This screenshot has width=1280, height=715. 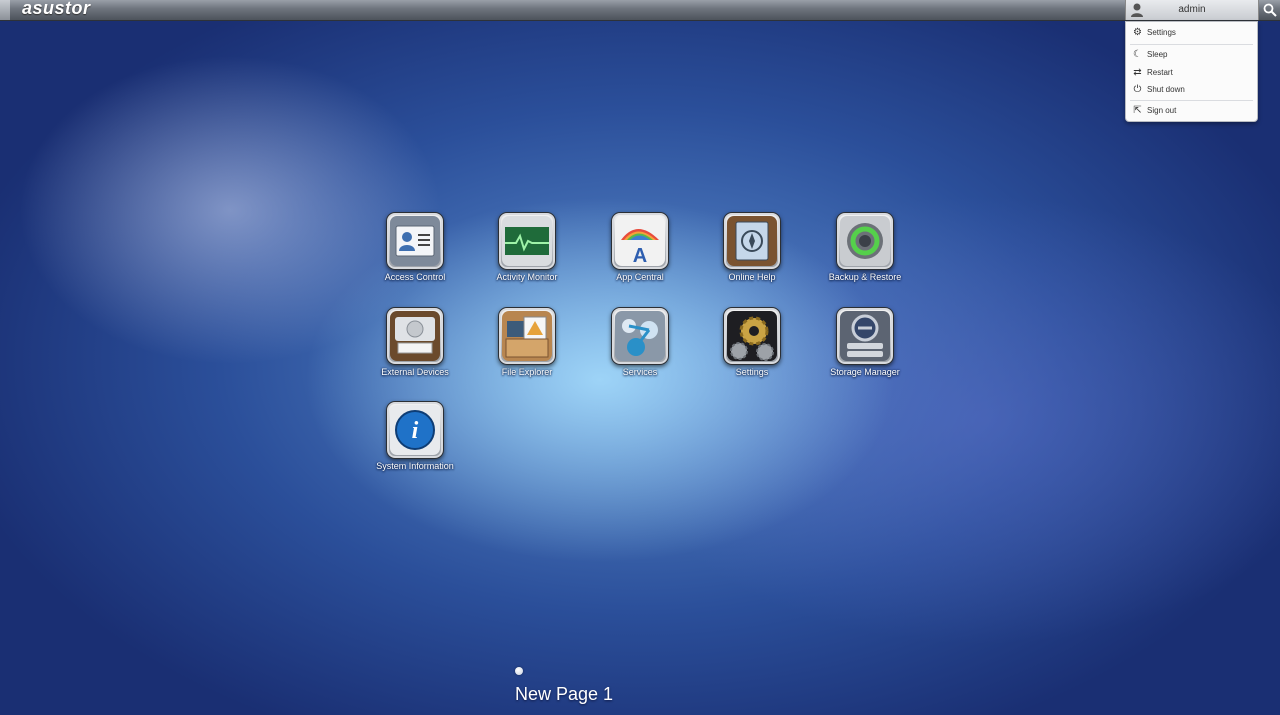 I want to click on restart-icon: ⇄, so click(x=1137, y=72).